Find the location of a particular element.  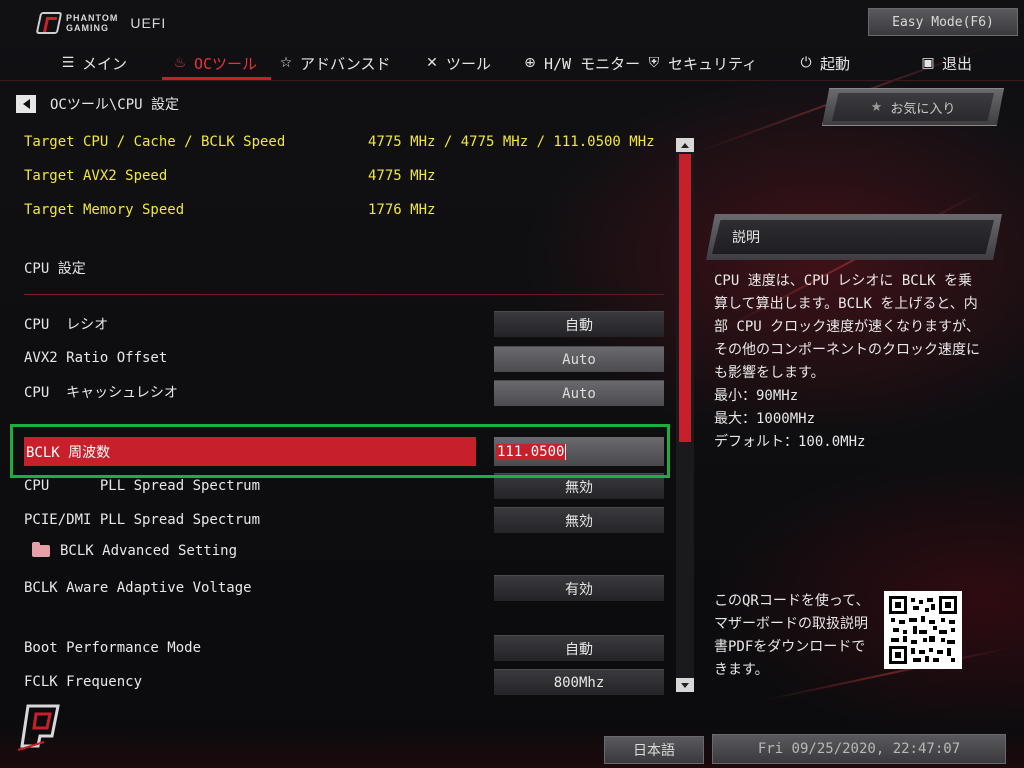

tab-label: セキュリティ is located at coordinates (713, 63).